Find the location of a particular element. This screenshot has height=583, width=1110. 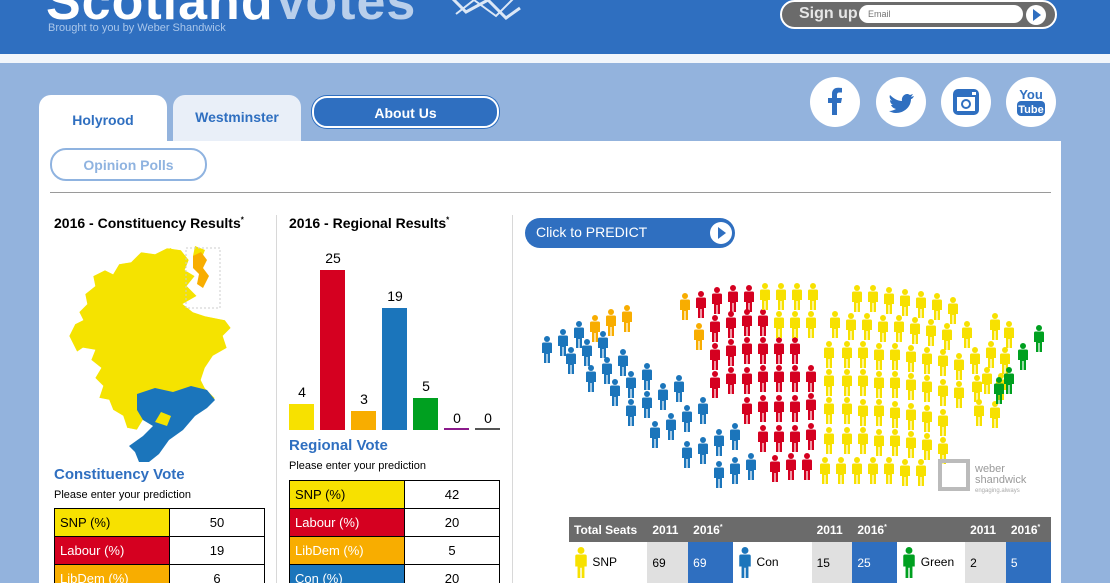

about-us-button: About Us is located at coordinates (405, 112).